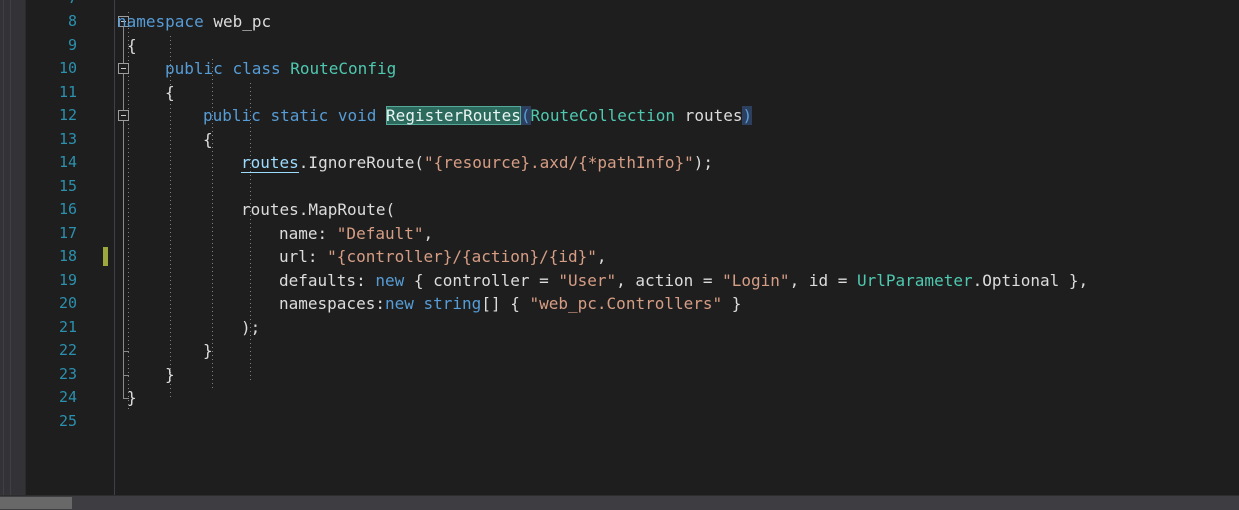  Describe the element at coordinates (505, 303) in the screenshot. I see `code-token: [] {` at that location.